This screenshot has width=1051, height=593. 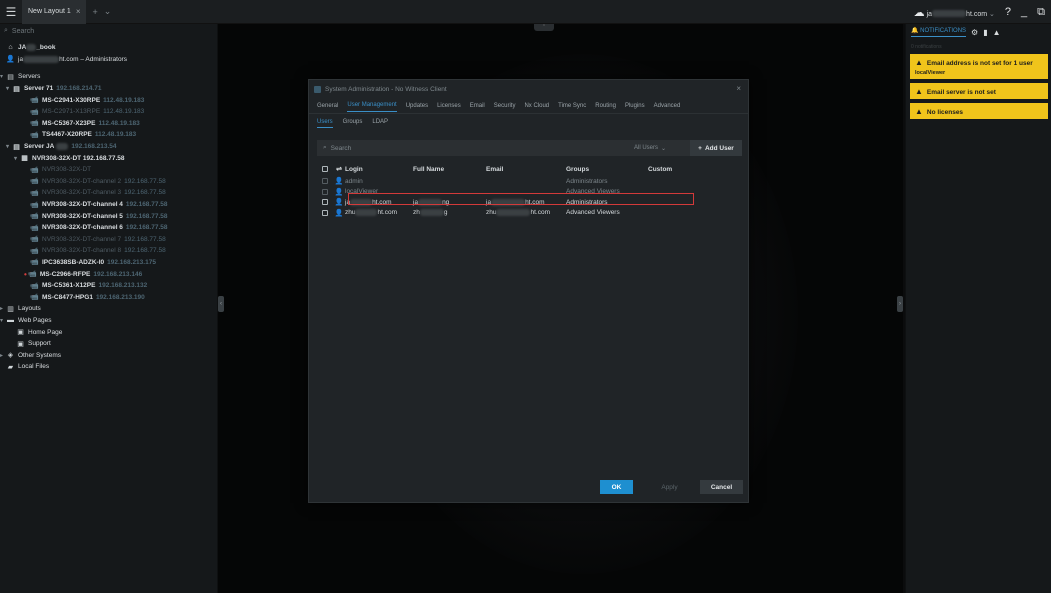 I want to click on tab-advanced: Advanced, so click(x=667, y=106).